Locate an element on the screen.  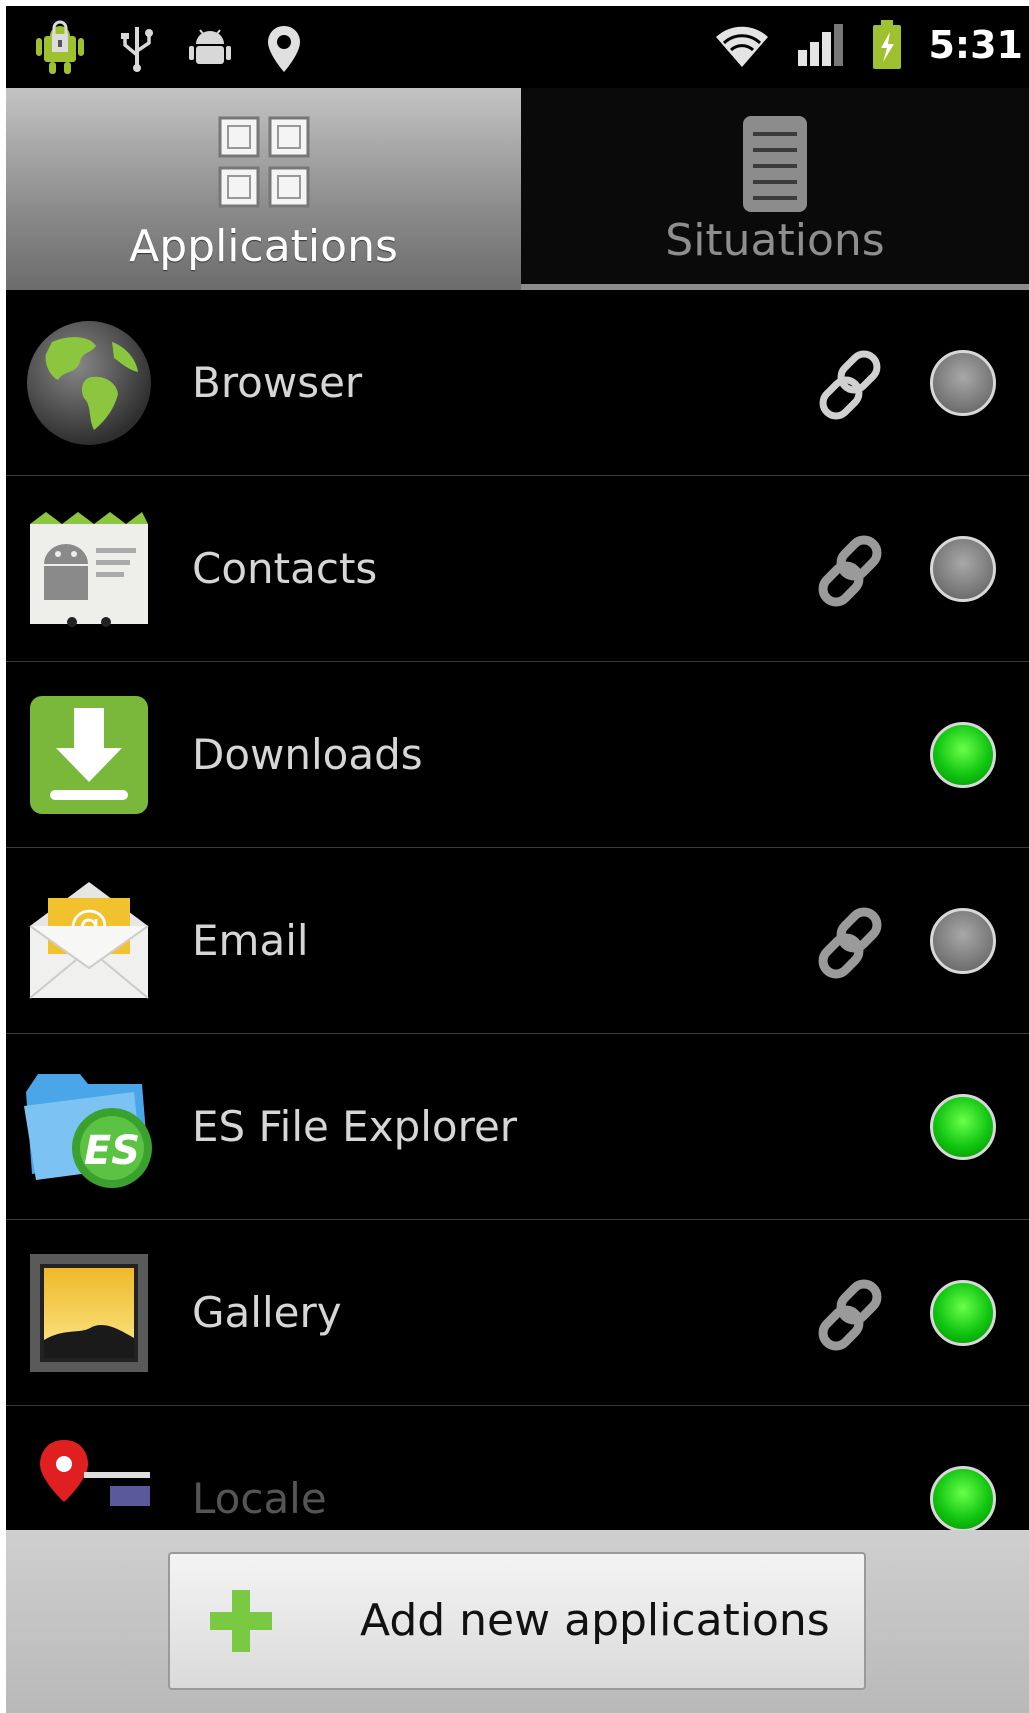
bottom-bar: Add new applications is located at coordinates (517, 1621).